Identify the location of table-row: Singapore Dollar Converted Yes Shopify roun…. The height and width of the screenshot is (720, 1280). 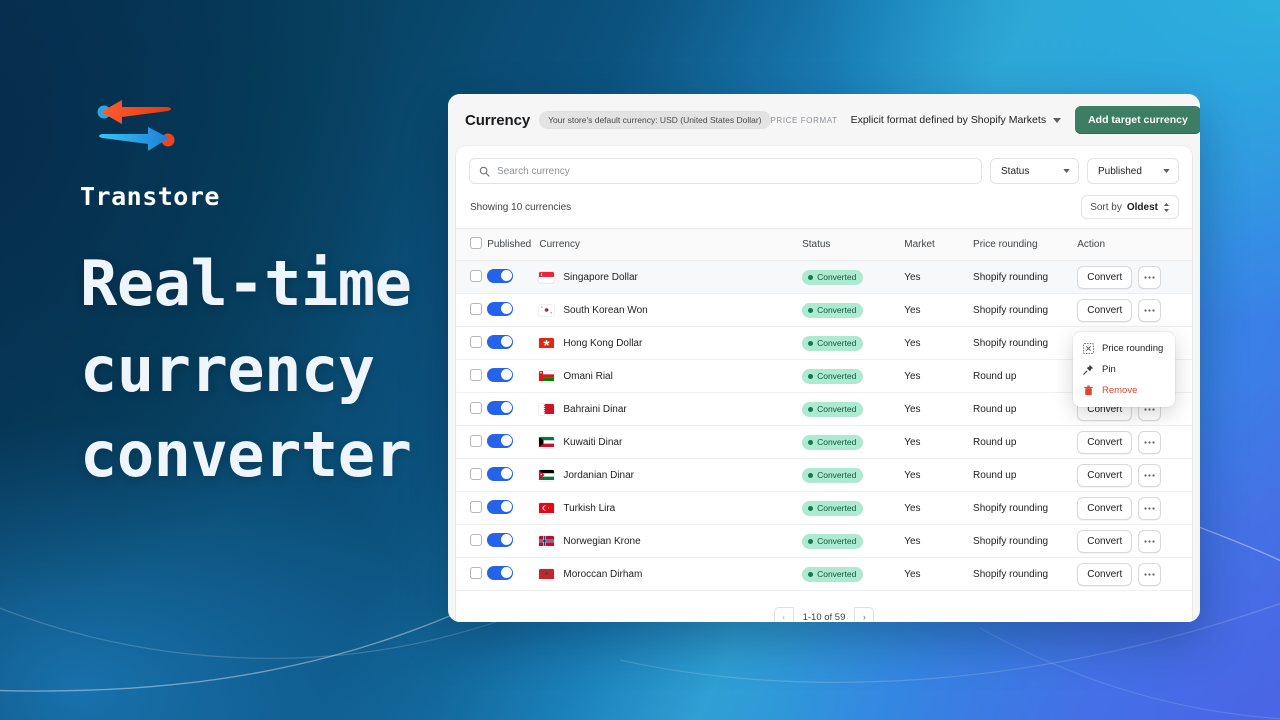
(824, 277).